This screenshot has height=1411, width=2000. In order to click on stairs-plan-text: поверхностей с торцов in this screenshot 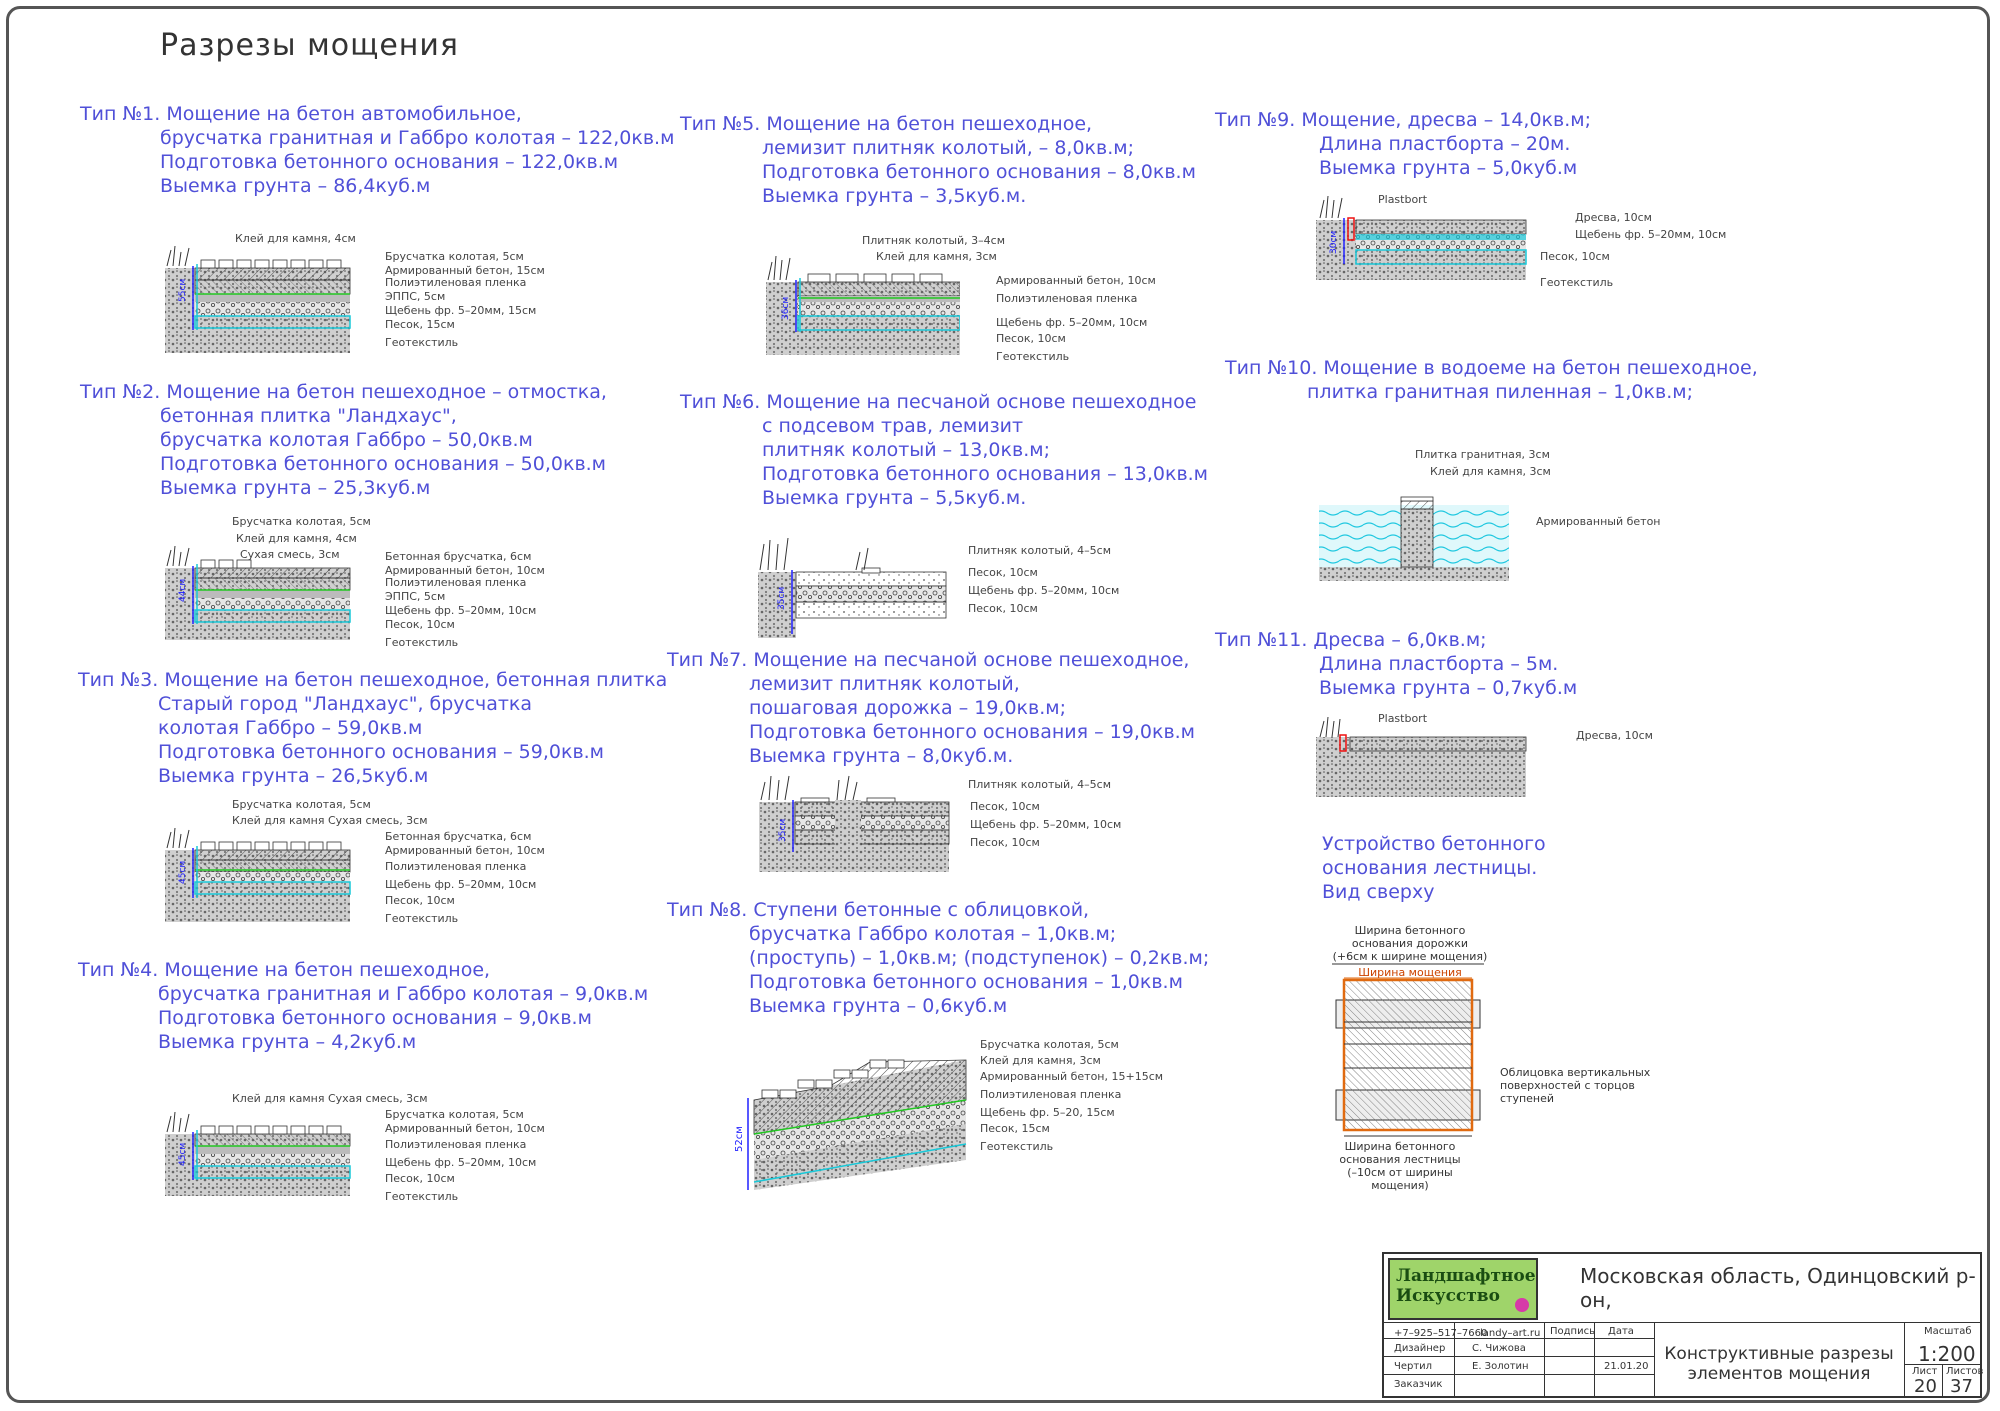, I will do `click(1567, 1085)`.